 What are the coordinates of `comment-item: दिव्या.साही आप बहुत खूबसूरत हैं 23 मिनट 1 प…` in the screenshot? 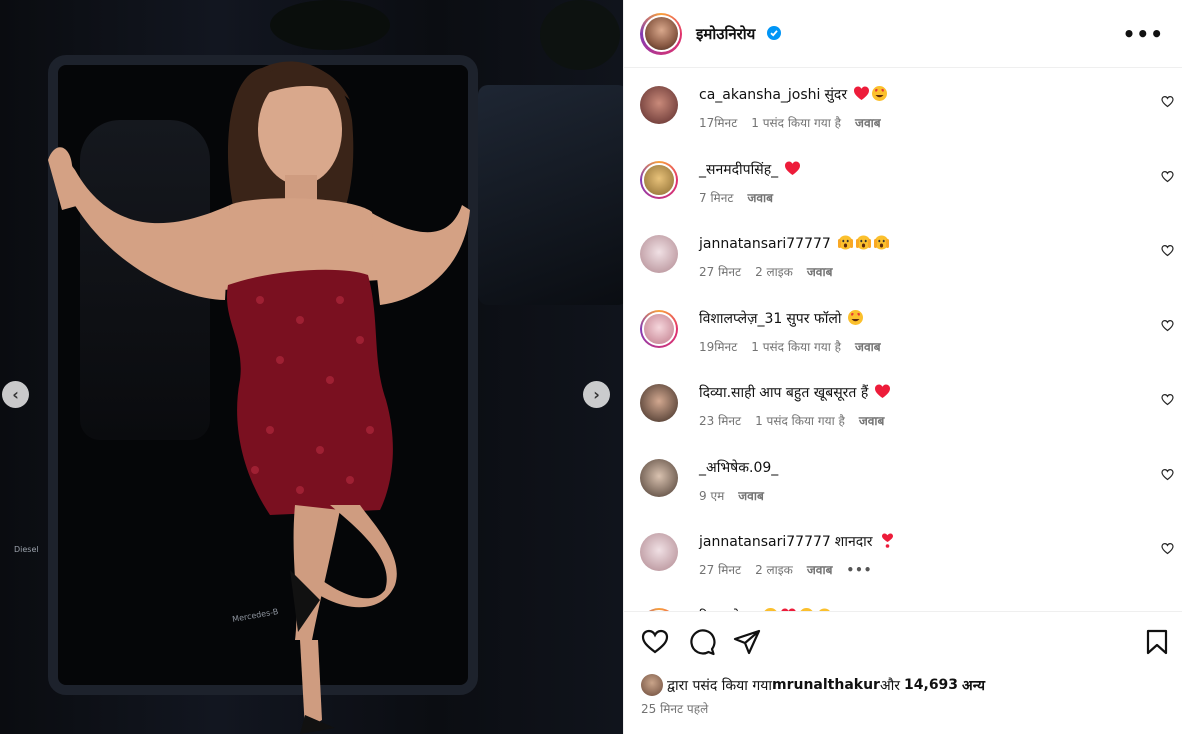 It's located at (907, 407).